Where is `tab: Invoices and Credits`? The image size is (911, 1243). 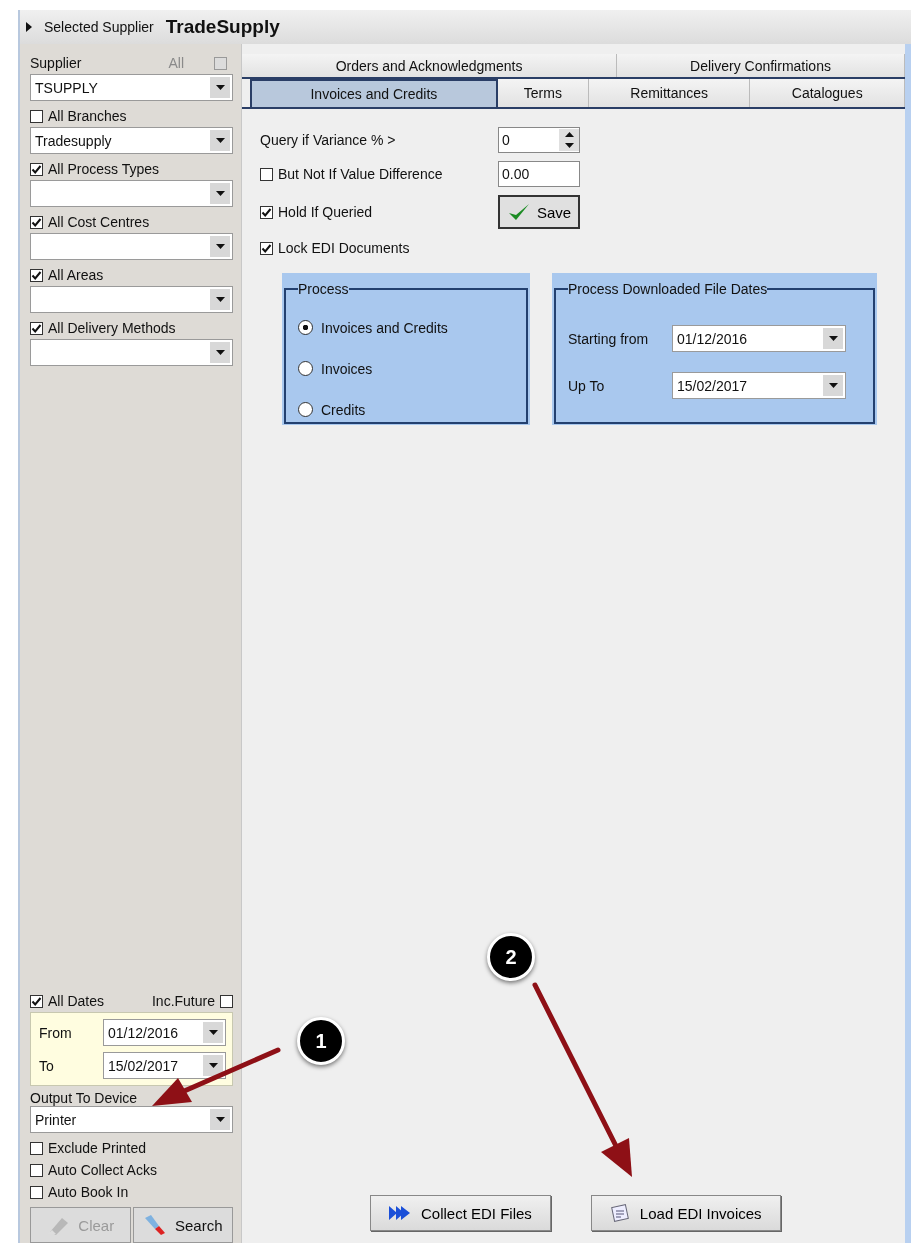 tab: Invoices and Credits is located at coordinates (374, 93).